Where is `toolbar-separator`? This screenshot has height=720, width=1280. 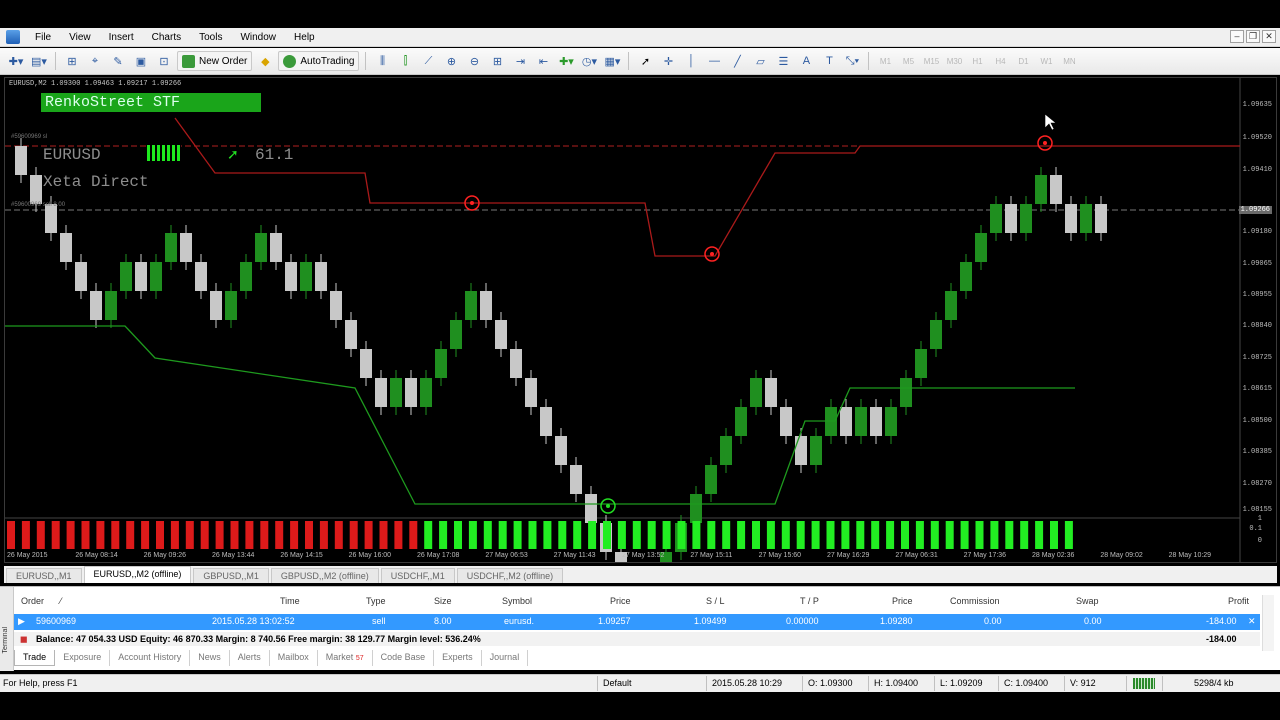
toolbar-separator is located at coordinates (869, 61).